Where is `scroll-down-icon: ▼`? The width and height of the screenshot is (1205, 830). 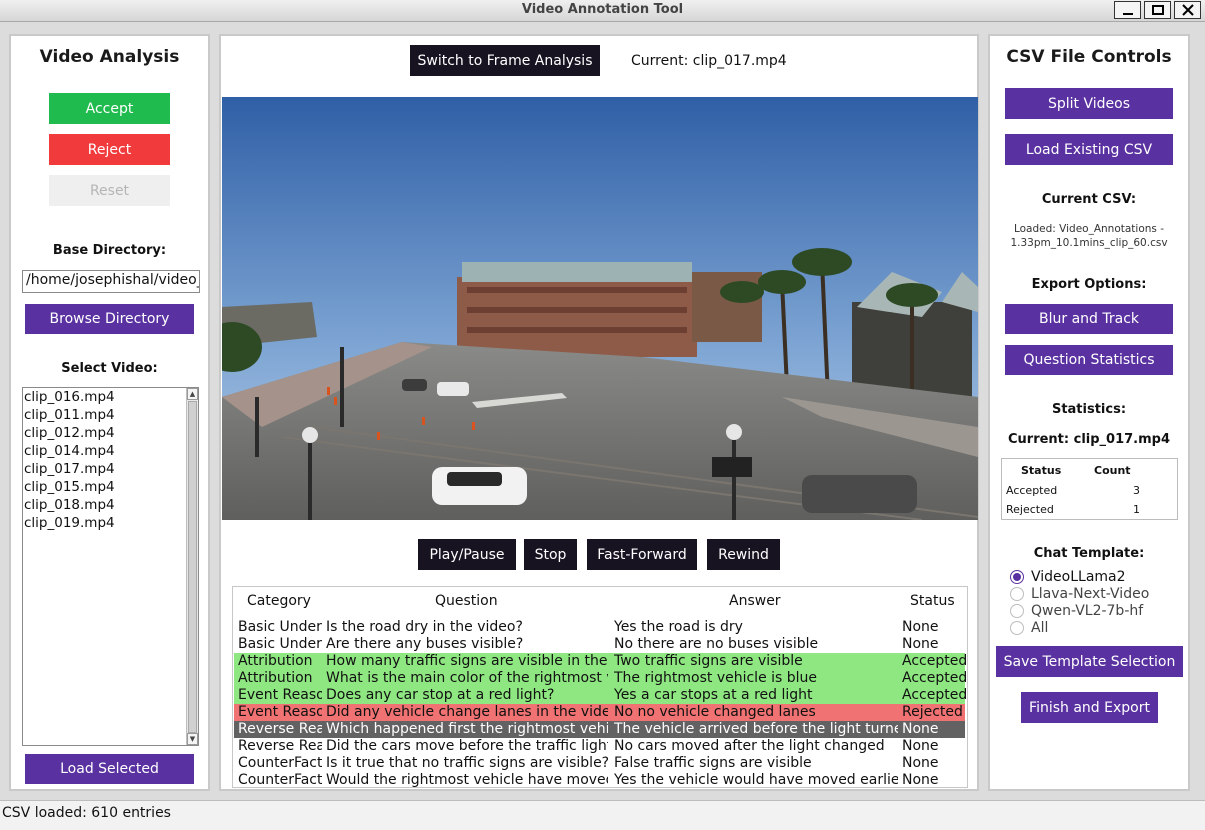
scroll-down-icon: ▼ is located at coordinates (192, 739).